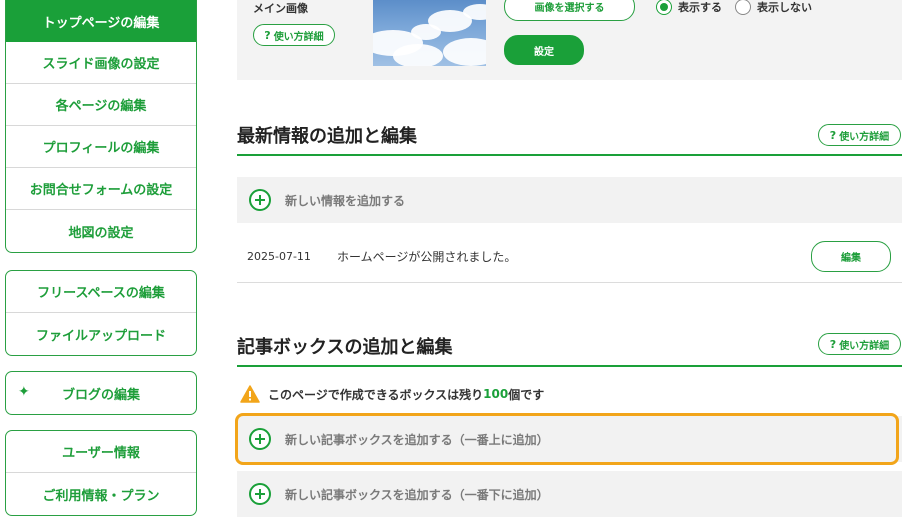  What do you see at coordinates (496, 394) in the screenshot?
I see `notice-remaining-count: 100` at bounding box center [496, 394].